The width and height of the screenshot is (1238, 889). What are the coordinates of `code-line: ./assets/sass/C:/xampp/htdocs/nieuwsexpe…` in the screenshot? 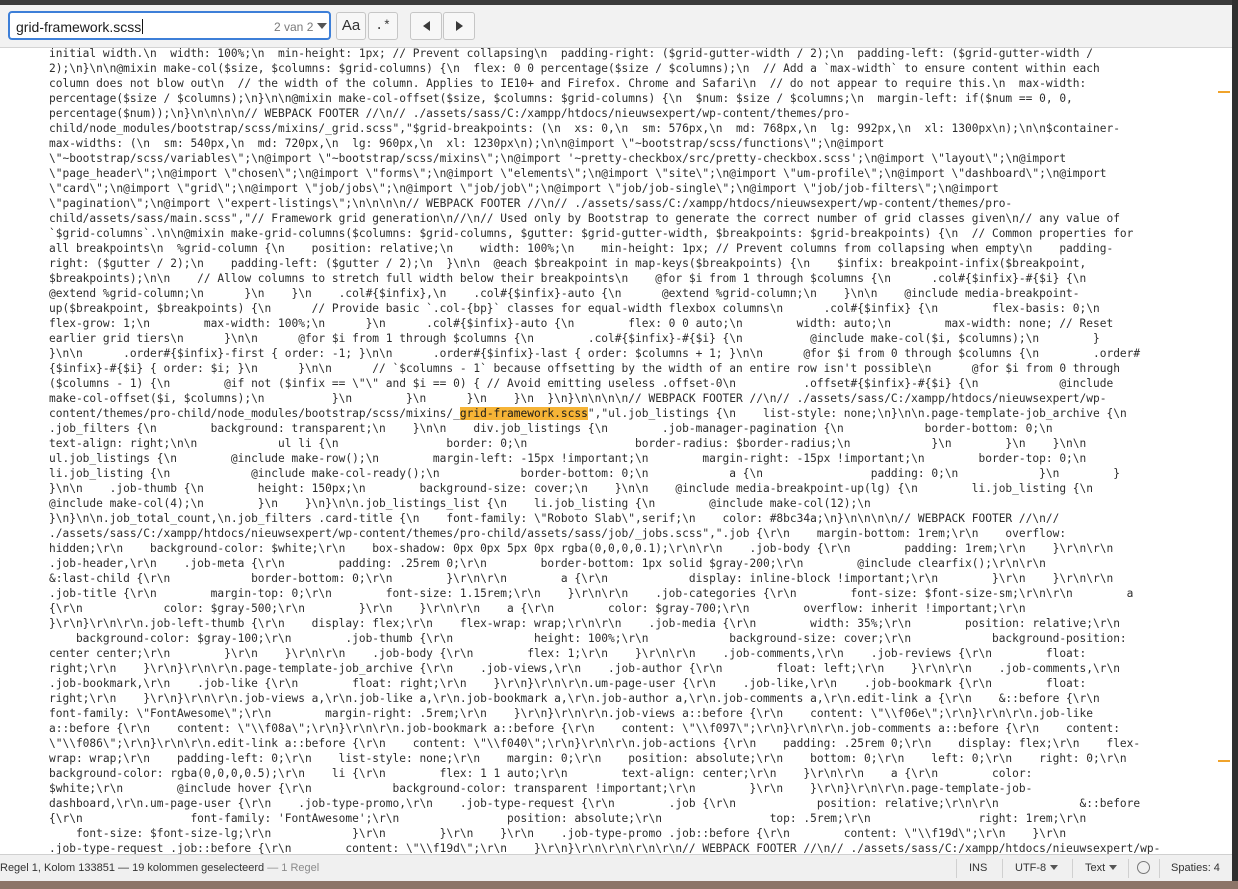 It's located at (558, 533).